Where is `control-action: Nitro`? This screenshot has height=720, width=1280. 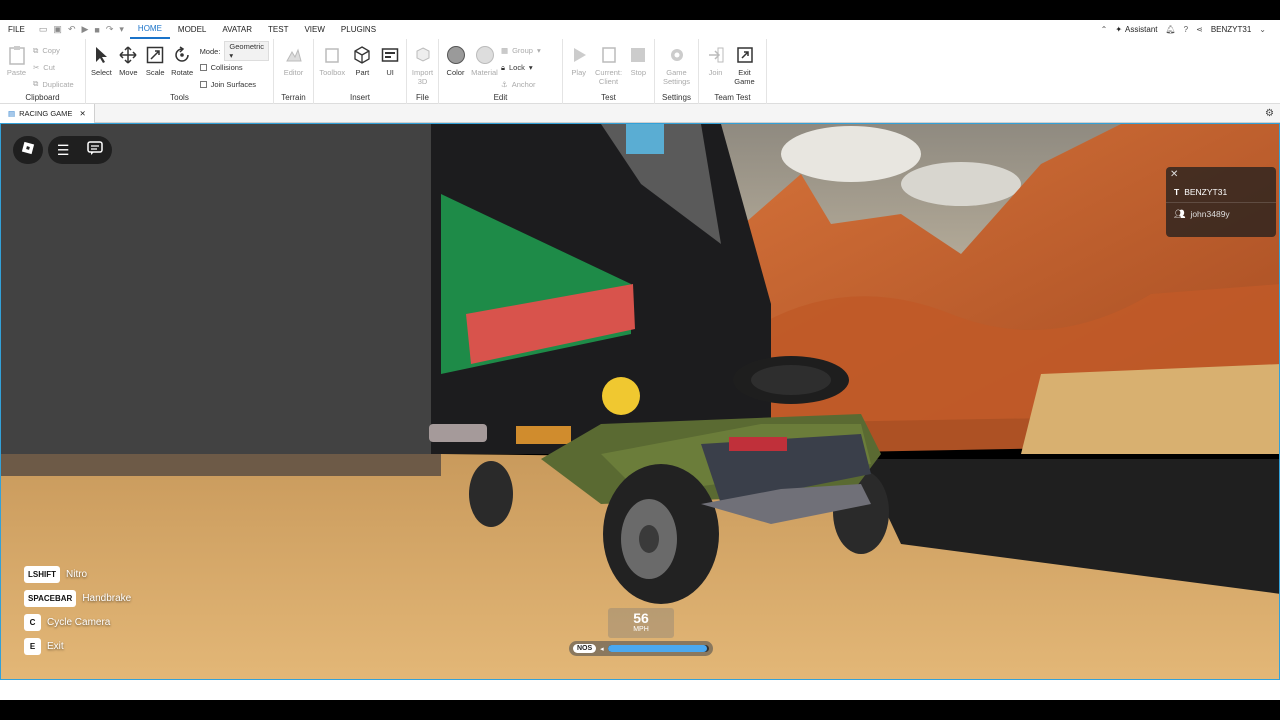 control-action: Nitro is located at coordinates (77, 574).